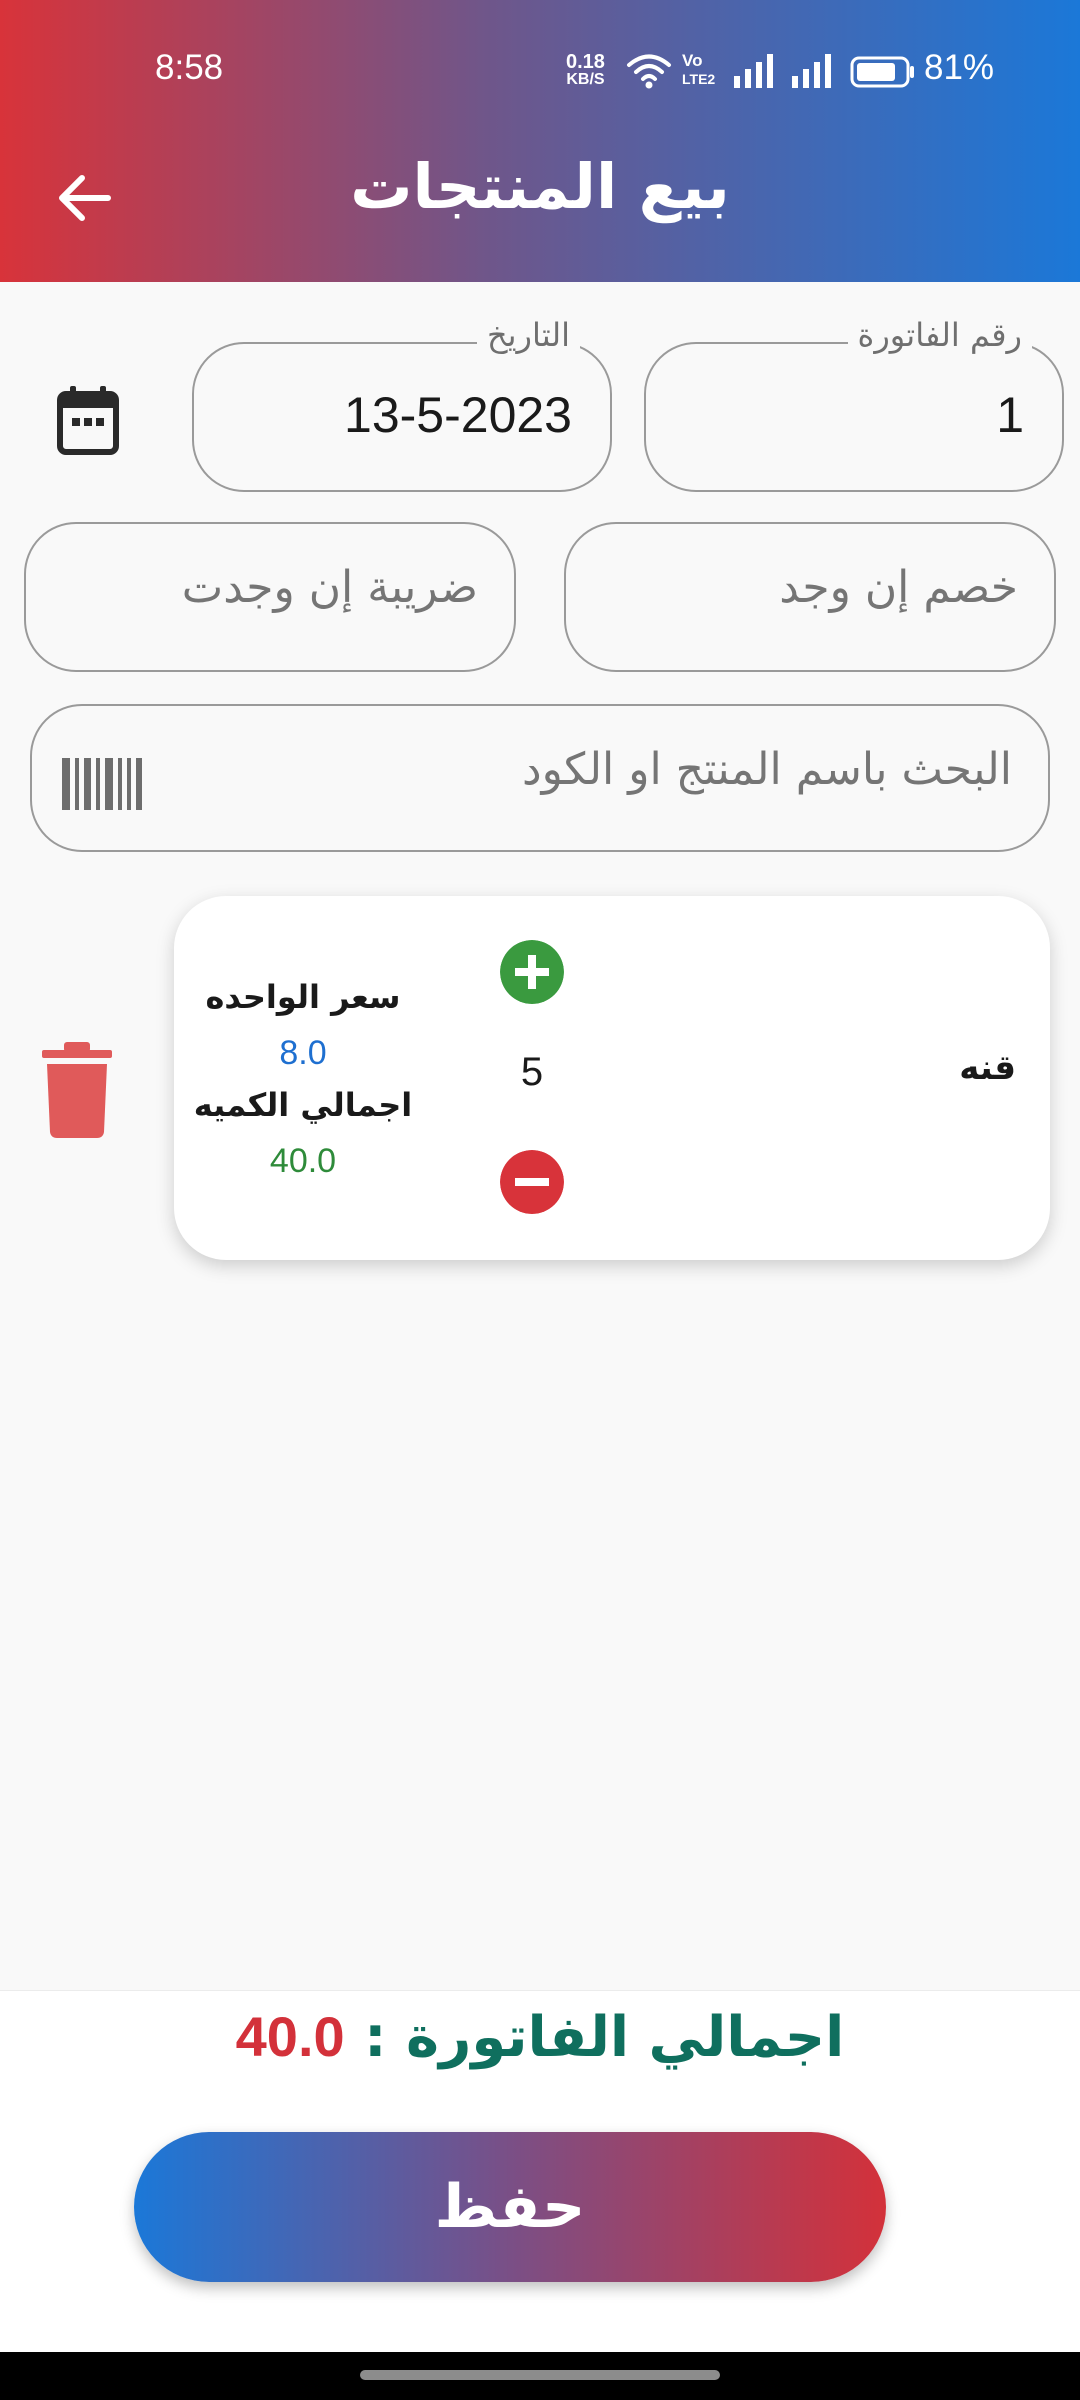  I want to click on tax-input: ضريبة إن وجدت, so click(270, 597).